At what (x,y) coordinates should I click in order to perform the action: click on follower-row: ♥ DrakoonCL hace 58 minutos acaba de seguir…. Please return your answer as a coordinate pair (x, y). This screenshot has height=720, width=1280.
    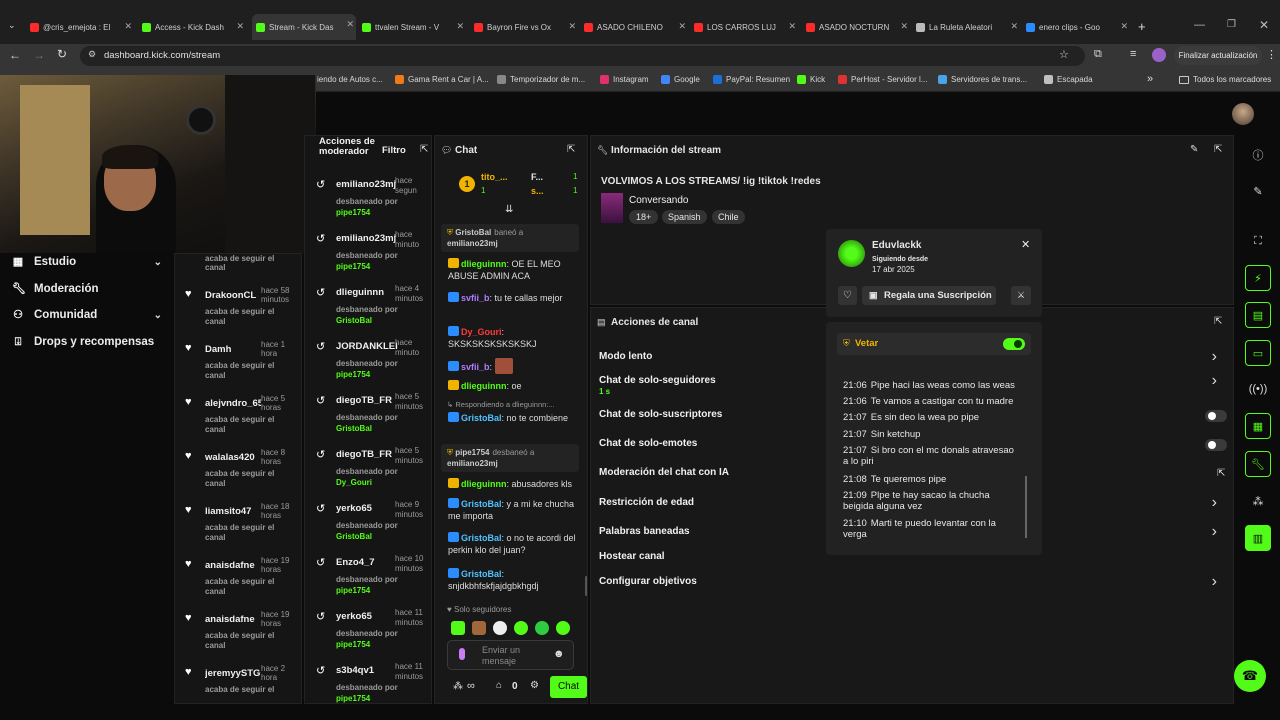
    Looking at the image, I should click on (238, 311).